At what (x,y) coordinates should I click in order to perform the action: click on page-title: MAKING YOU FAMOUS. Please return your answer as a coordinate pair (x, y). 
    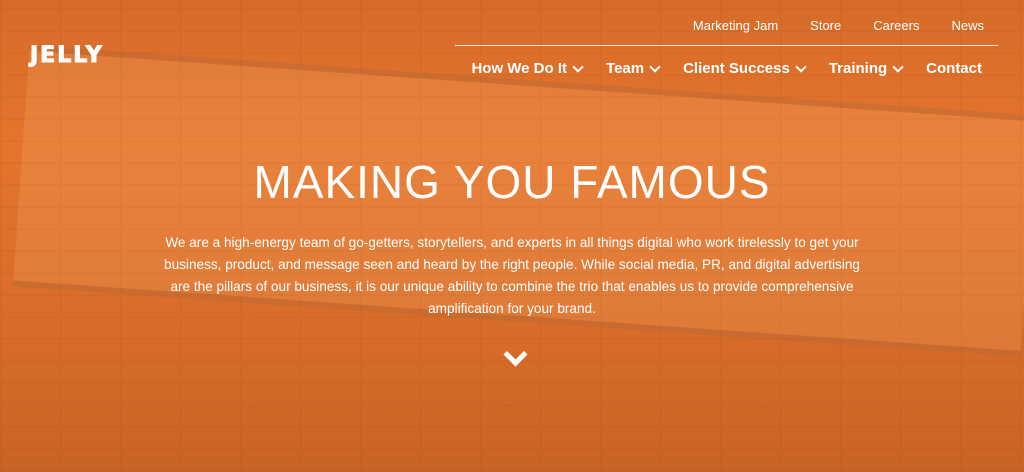
    Looking at the image, I should click on (512, 181).